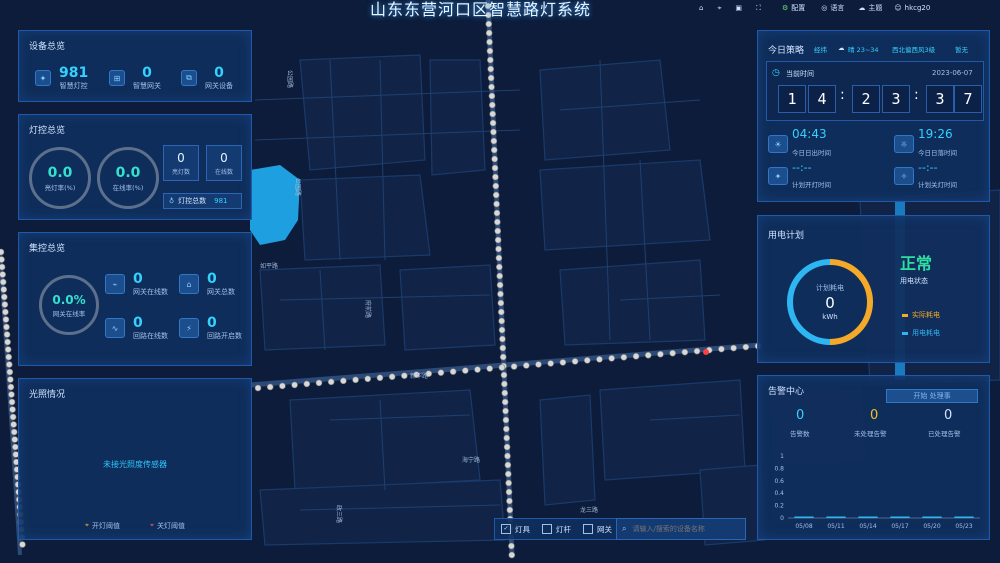 The height and width of the screenshot is (563, 1000). I want to click on legend-on-threshold: 开灯阈值, so click(106, 526).